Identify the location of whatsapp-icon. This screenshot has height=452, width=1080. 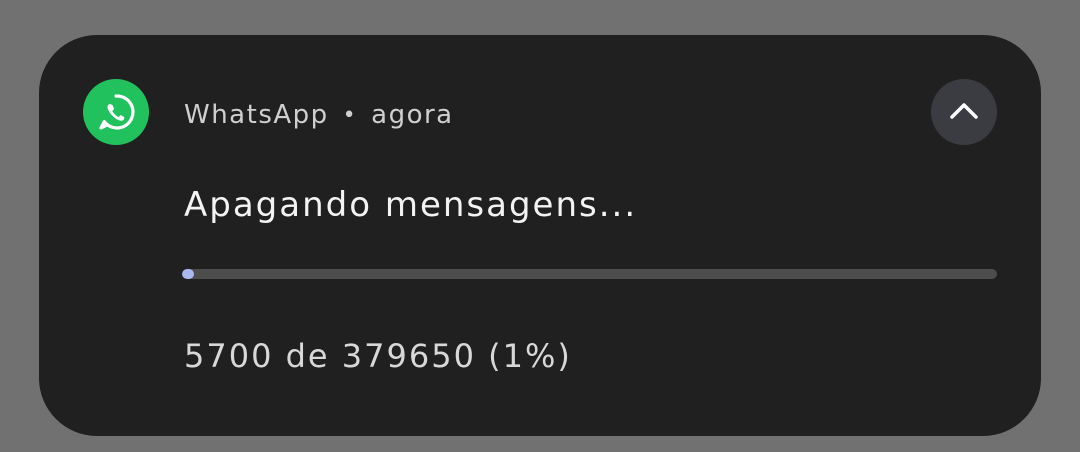
(116, 112).